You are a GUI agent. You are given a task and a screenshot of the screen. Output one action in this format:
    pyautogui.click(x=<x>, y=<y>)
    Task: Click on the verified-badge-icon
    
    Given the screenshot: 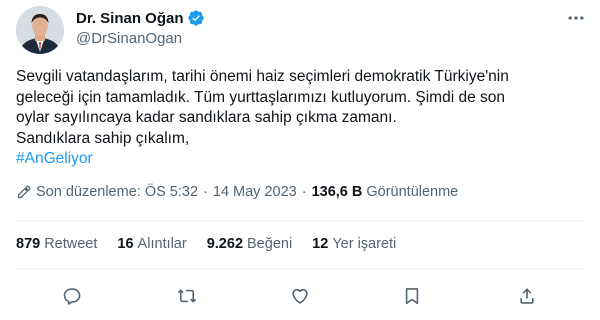 What is the action you would take?
    pyautogui.click(x=196, y=18)
    